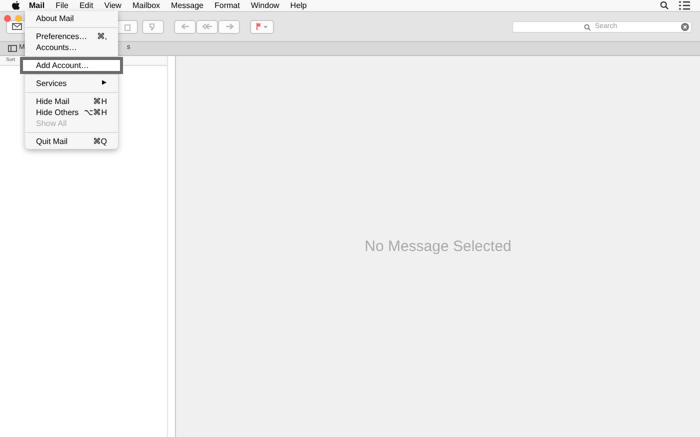 The width and height of the screenshot is (700, 437). I want to click on menu-bar-item: Help, so click(298, 6).